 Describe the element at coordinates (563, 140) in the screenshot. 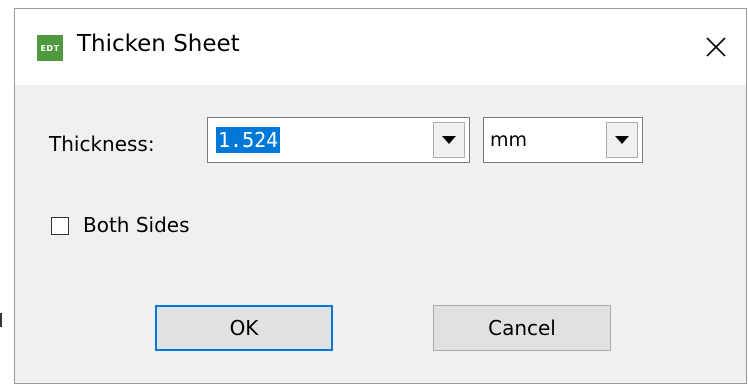

I see `unit-combobox: mm` at that location.